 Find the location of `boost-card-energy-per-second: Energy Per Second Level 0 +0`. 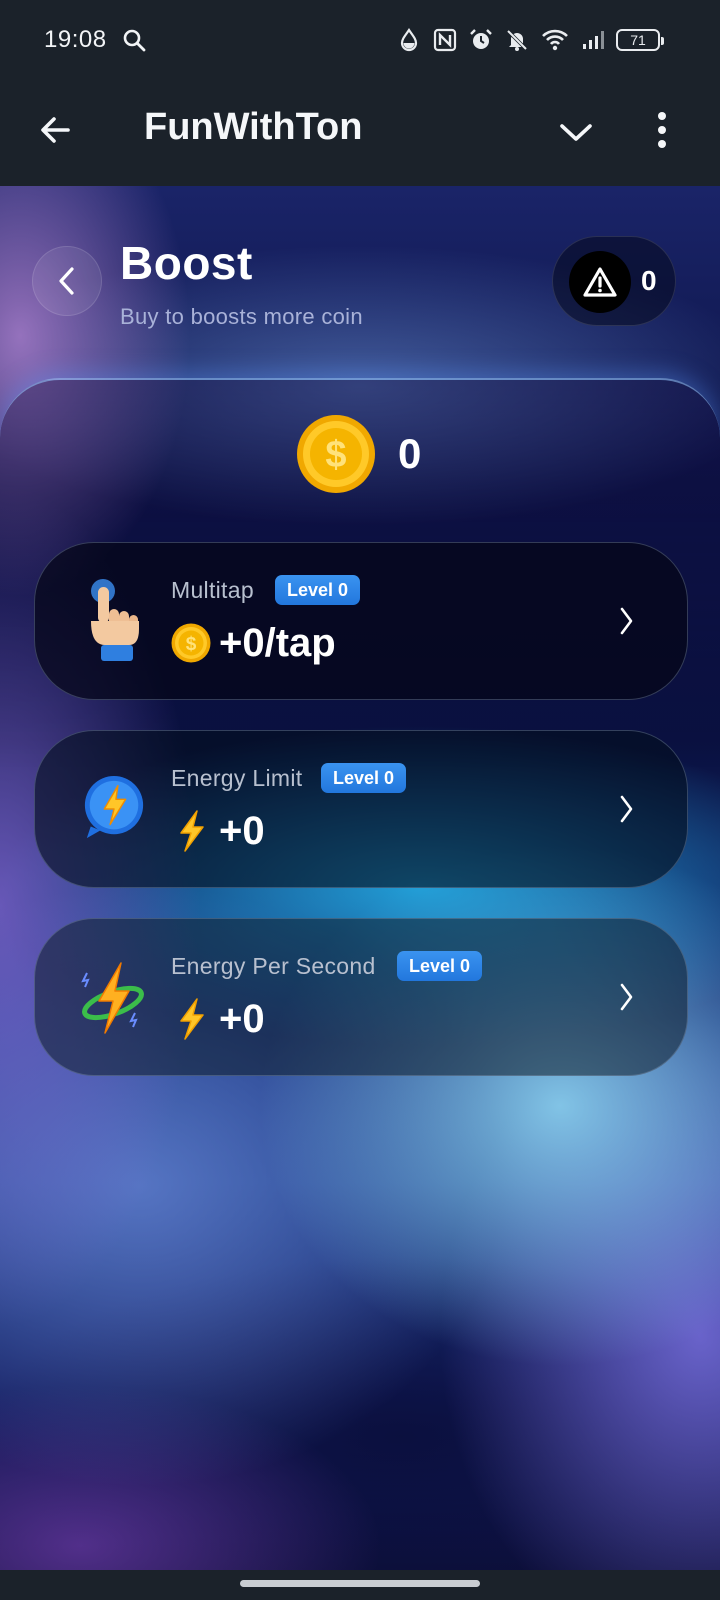

boost-card-energy-per-second: Energy Per Second Level 0 +0 is located at coordinates (361, 997).